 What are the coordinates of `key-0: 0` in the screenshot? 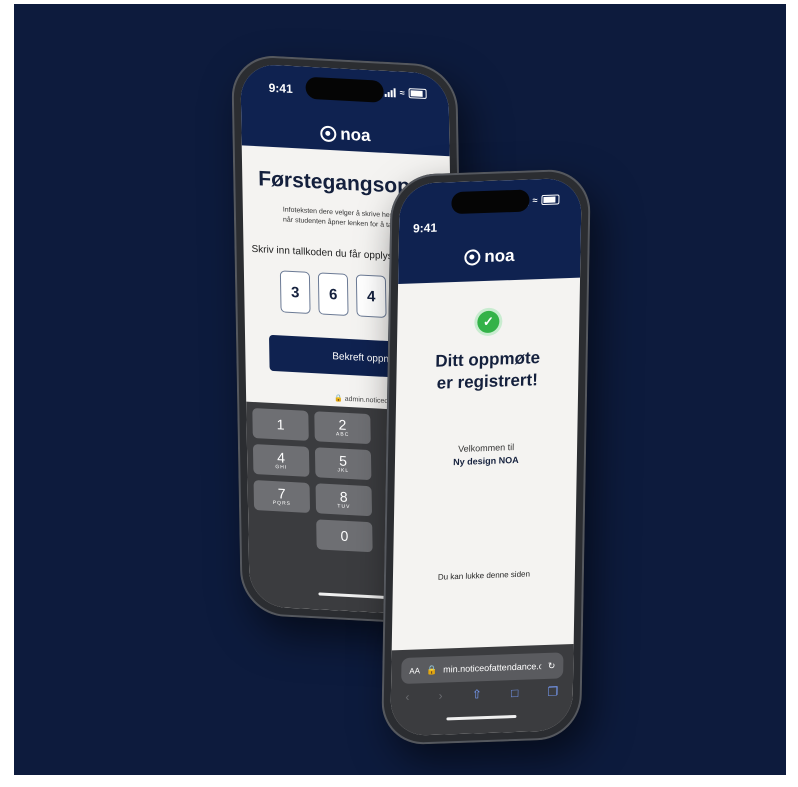 It's located at (344, 536).